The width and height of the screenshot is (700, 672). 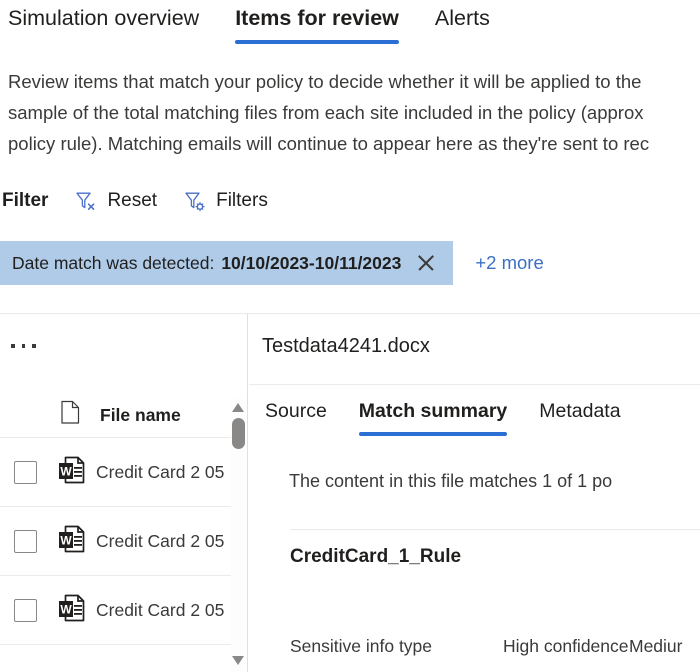 I want to click on file-list-header: File name, so click(x=116, y=415).